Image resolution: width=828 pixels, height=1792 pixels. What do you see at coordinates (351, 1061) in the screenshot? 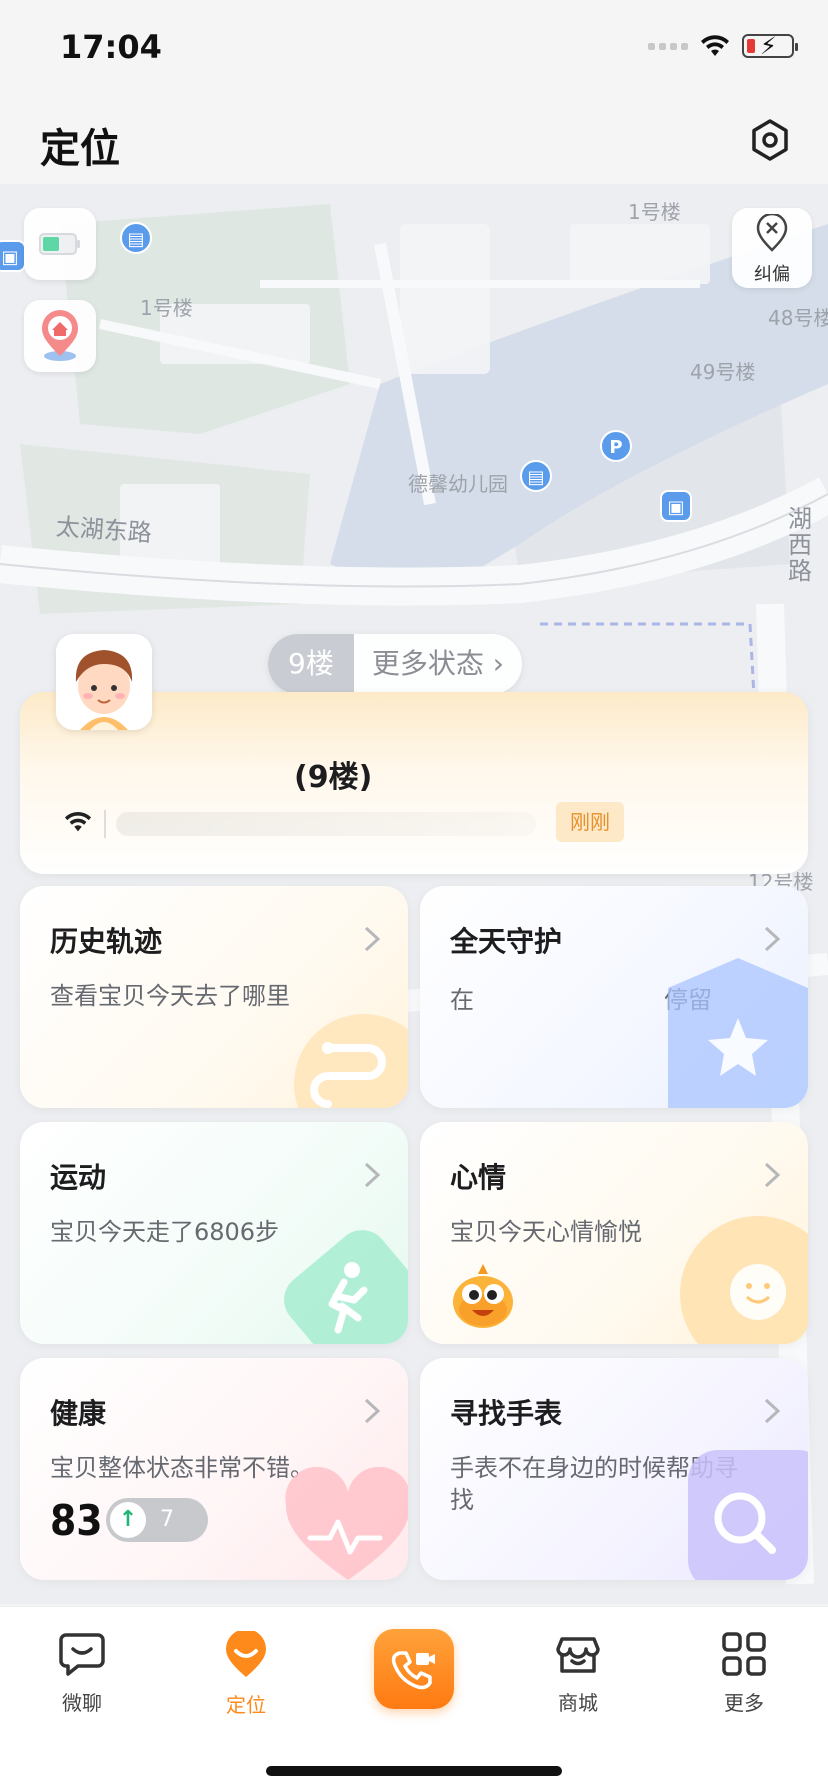
I see `route-icon` at bounding box center [351, 1061].